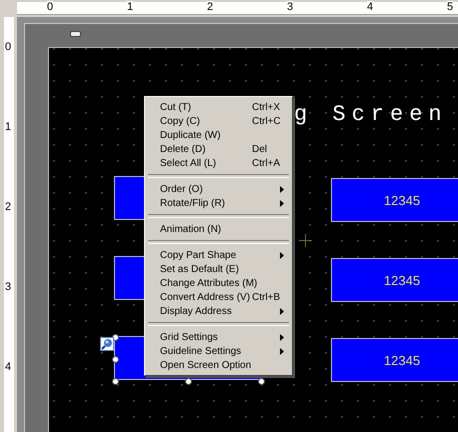 This screenshot has width=458, height=432. What do you see at coordinates (218, 135) in the screenshot?
I see `menu-item: Duplicate (W)` at bounding box center [218, 135].